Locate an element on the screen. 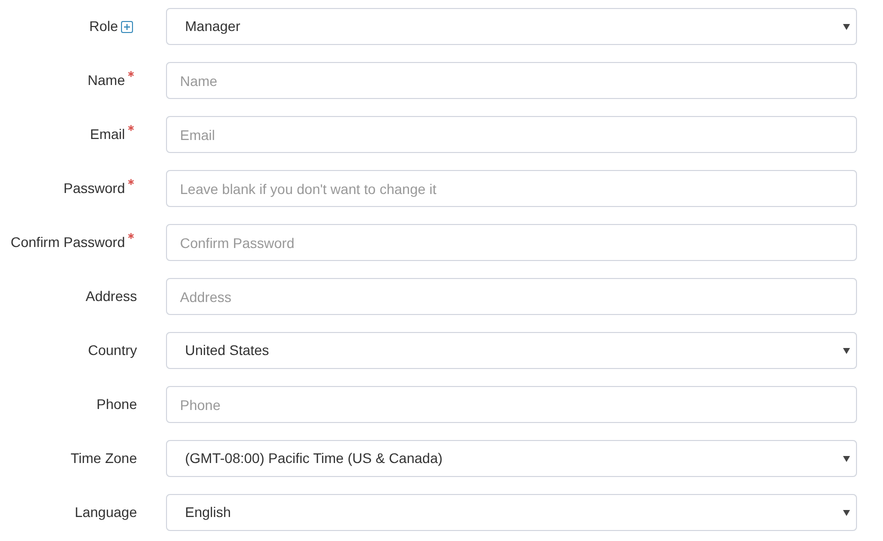 The image size is (883, 541). dropdown: Manager is located at coordinates (511, 26).